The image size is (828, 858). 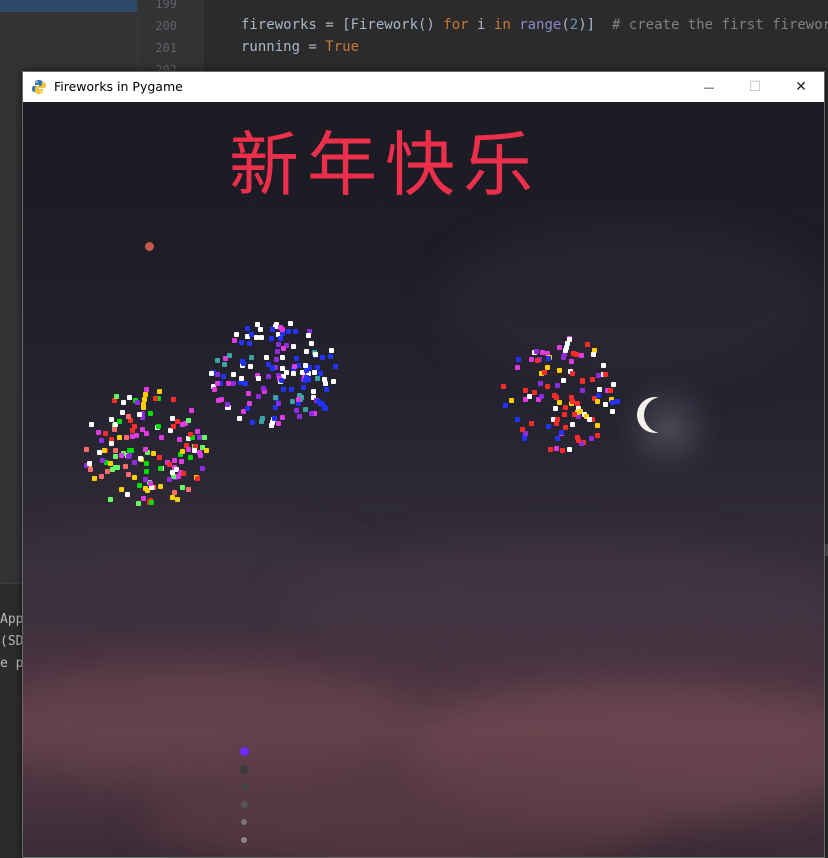 What do you see at coordinates (423, 87) in the screenshot?
I see `window-titlebar: Fireworks in Pygame — ☐ ✕` at bounding box center [423, 87].